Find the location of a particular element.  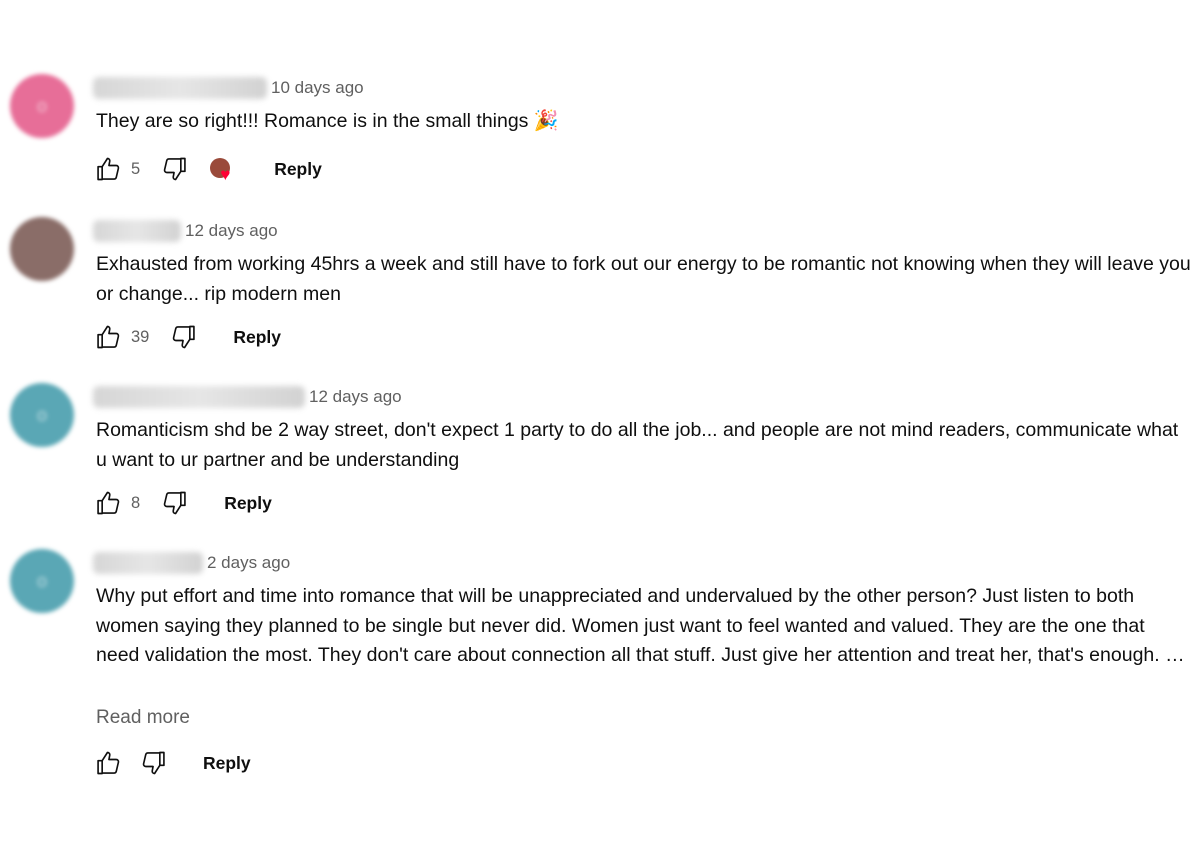

like-count: 8 is located at coordinates (136, 502).